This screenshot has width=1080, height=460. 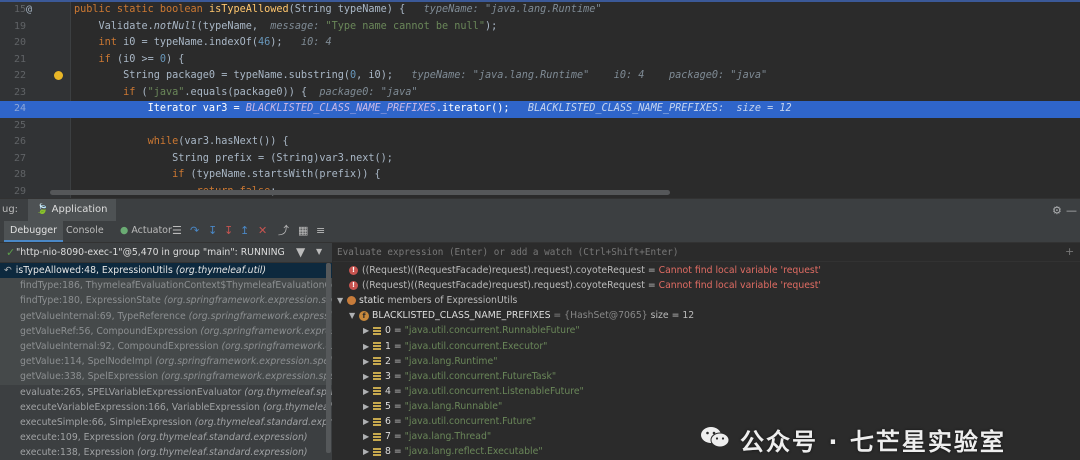 What do you see at coordinates (194, 231) in the screenshot?
I see `step-over-icon: ↷` at bounding box center [194, 231].